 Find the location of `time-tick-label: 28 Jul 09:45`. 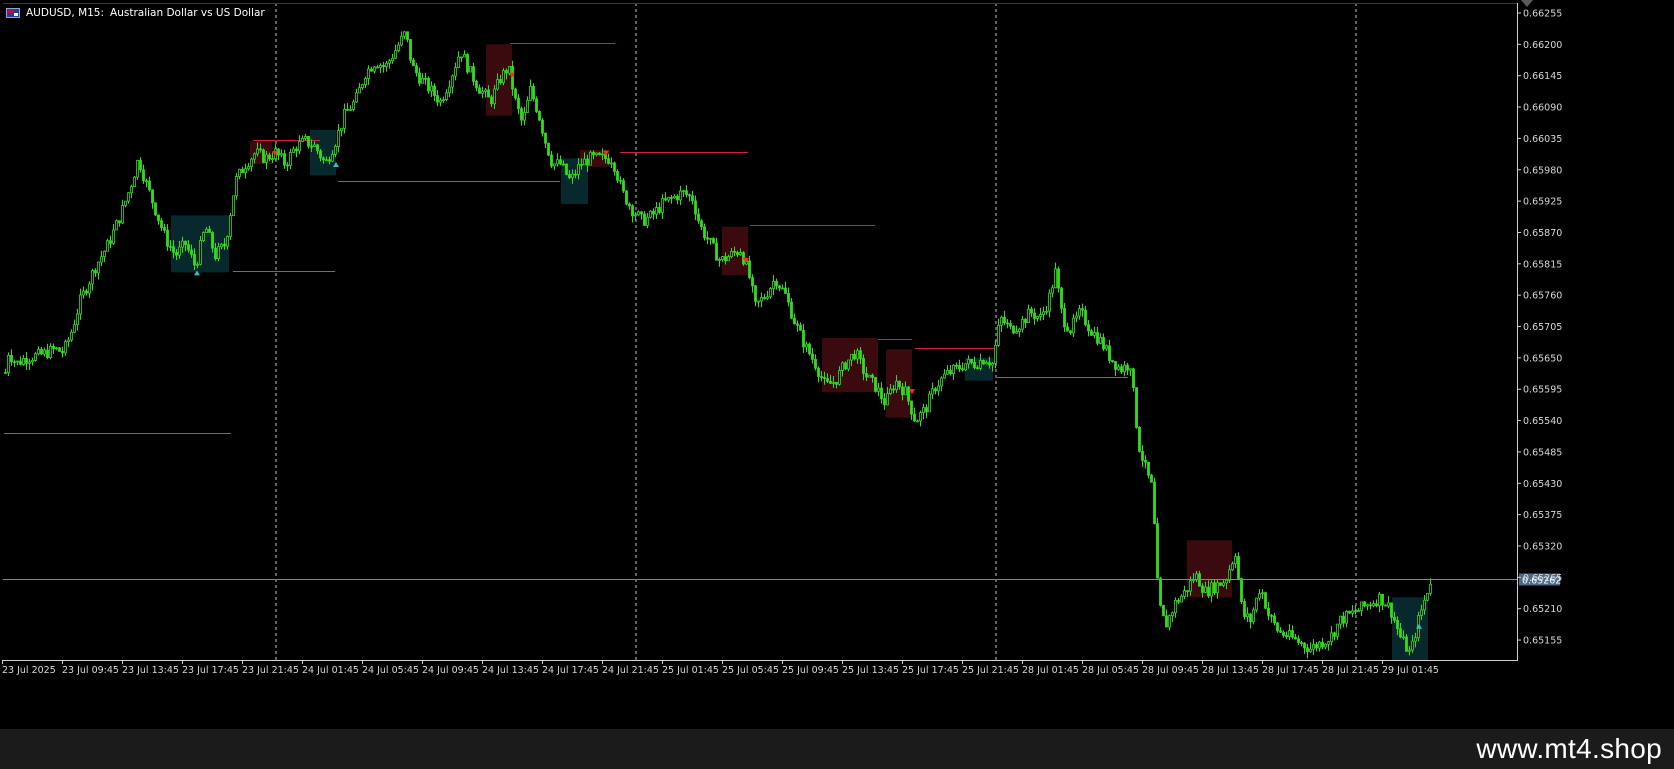

time-tick-label: 28 Jul 09:45 is located at coordinates (1170, 670).